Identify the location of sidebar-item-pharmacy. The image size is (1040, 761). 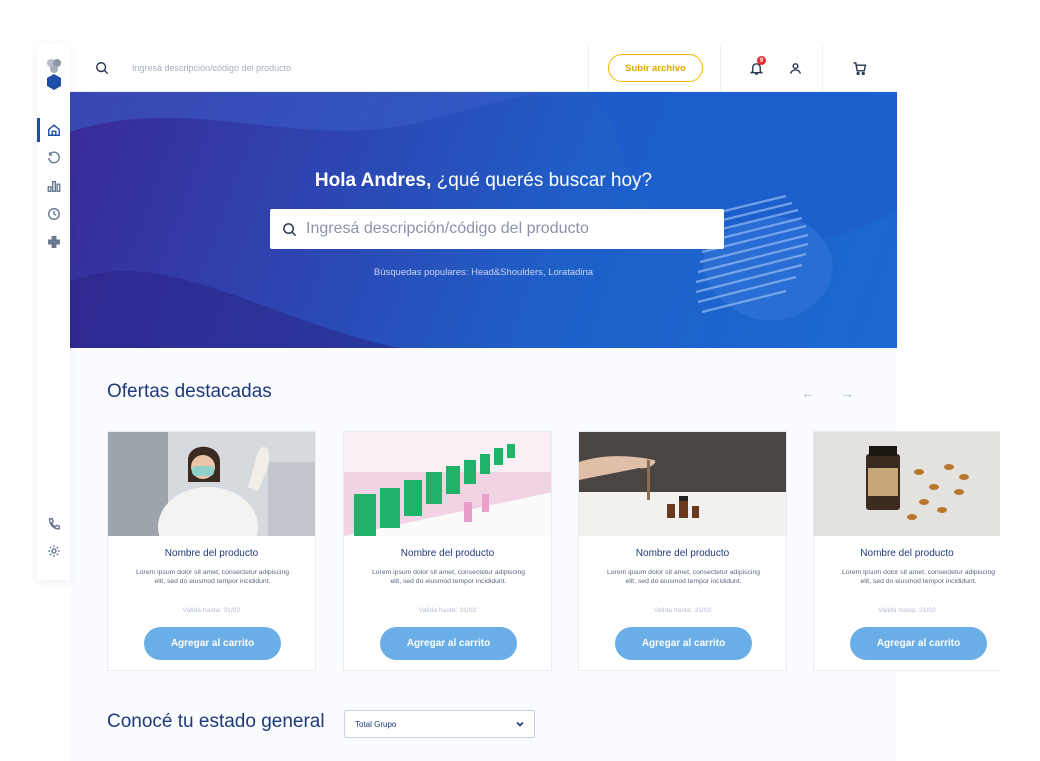
(53, 242).